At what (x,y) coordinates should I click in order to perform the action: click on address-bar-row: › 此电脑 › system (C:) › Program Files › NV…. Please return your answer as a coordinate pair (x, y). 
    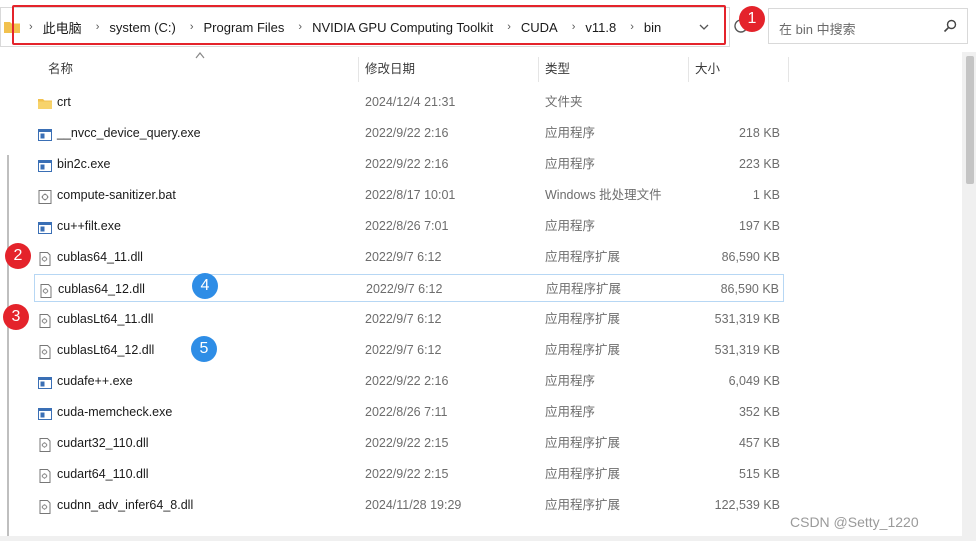
    Looking at the image, I should click on (488, 26).